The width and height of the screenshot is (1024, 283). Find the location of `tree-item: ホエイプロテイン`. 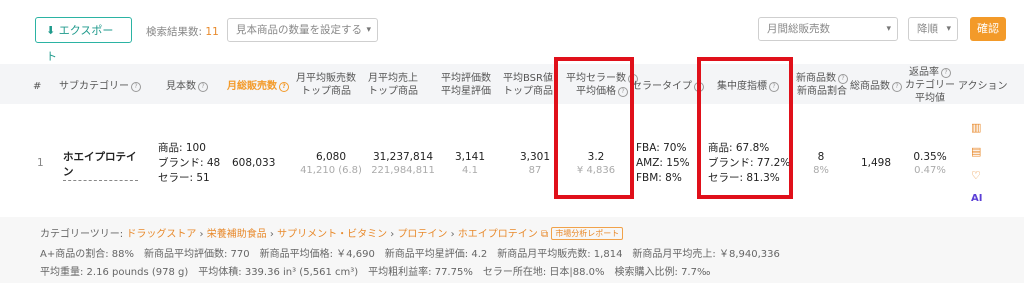

tree-item: ホエイプロテイン is located at coordinates (498, 234).